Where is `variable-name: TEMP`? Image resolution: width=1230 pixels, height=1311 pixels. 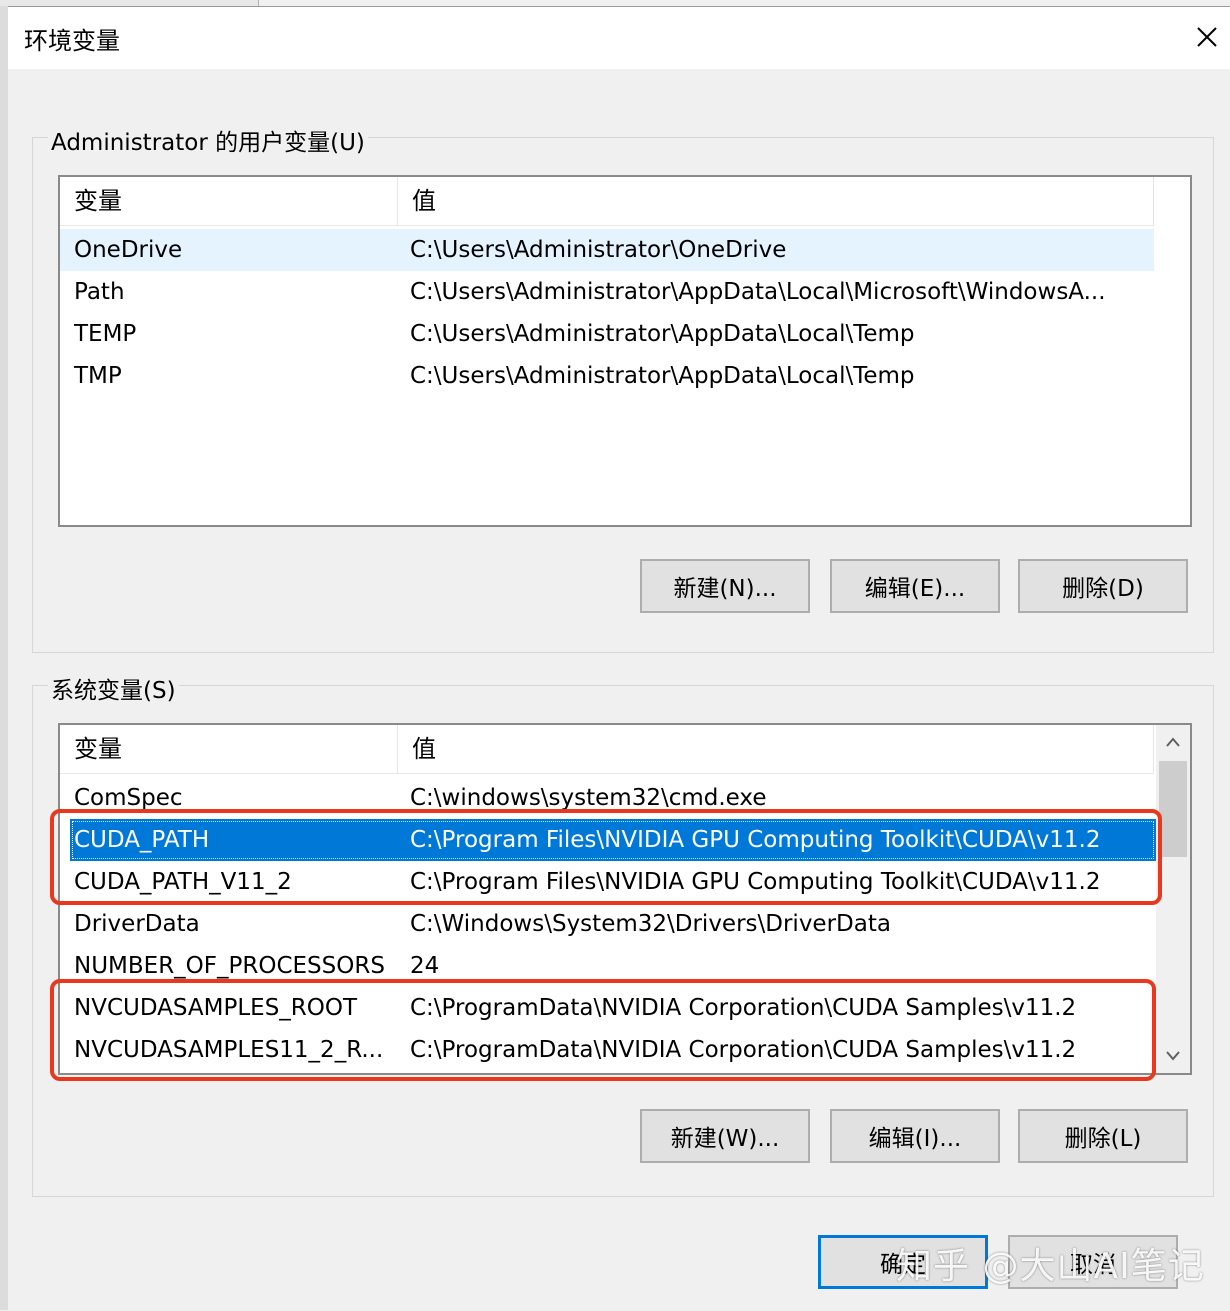
variable-name: TEMP is located at coordinates (105, 334).